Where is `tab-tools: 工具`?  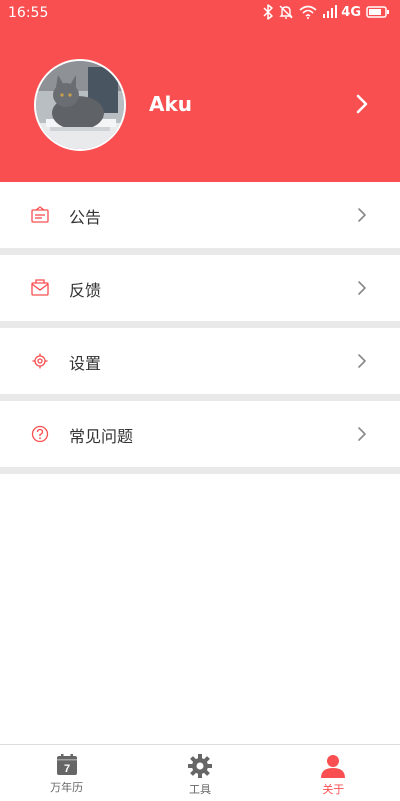
tab-tools: 工具 is located at coordinates (199, 773).